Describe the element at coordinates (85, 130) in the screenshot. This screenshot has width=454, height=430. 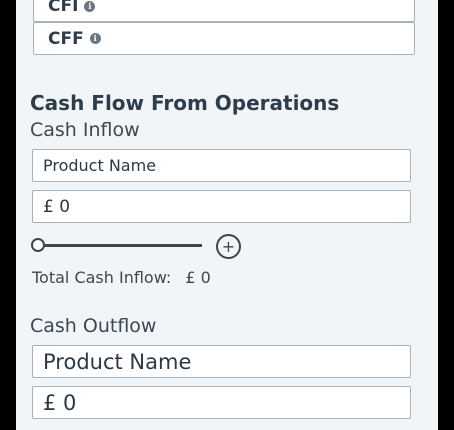
I see `cash-inflow-label: Cash Inflow` at that location.